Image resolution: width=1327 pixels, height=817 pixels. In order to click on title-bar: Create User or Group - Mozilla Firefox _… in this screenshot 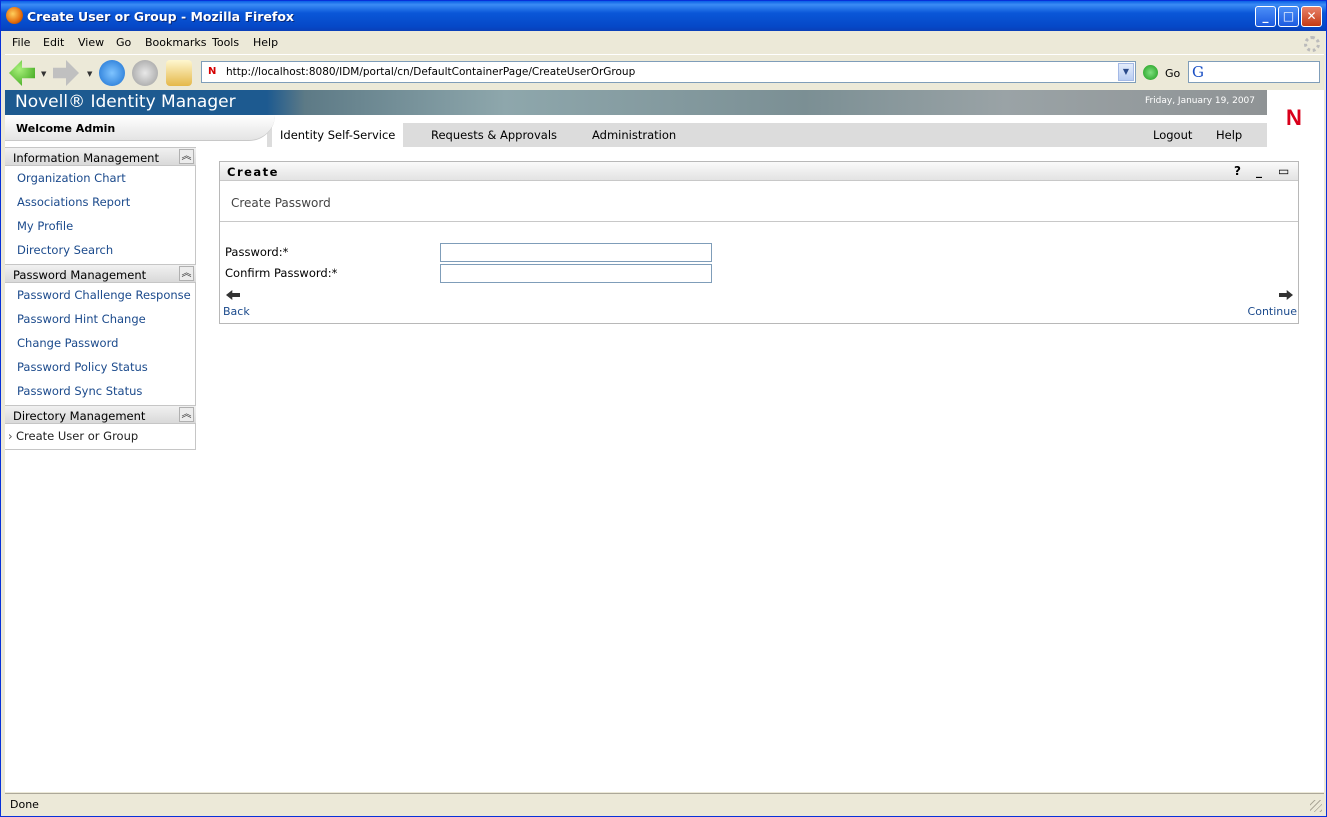, I will do `click(663, 16)`.